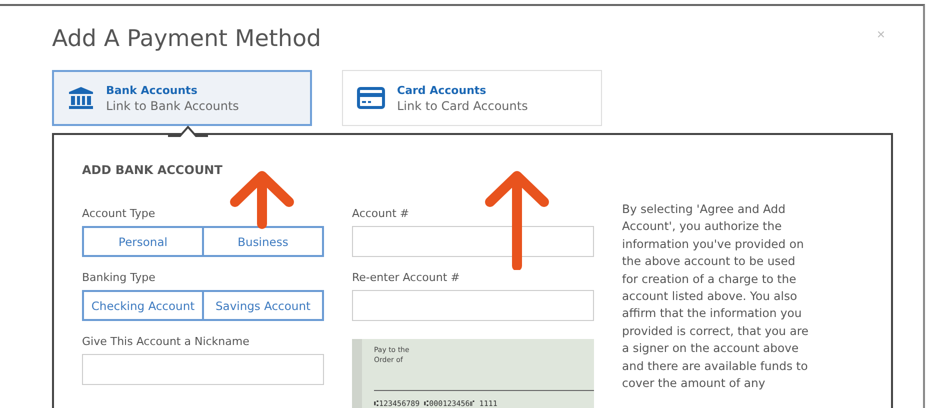  Describe the element at coordinates (187, 39) in the screenshot. I see `dialog-title: Add A Payment Method` at that location.